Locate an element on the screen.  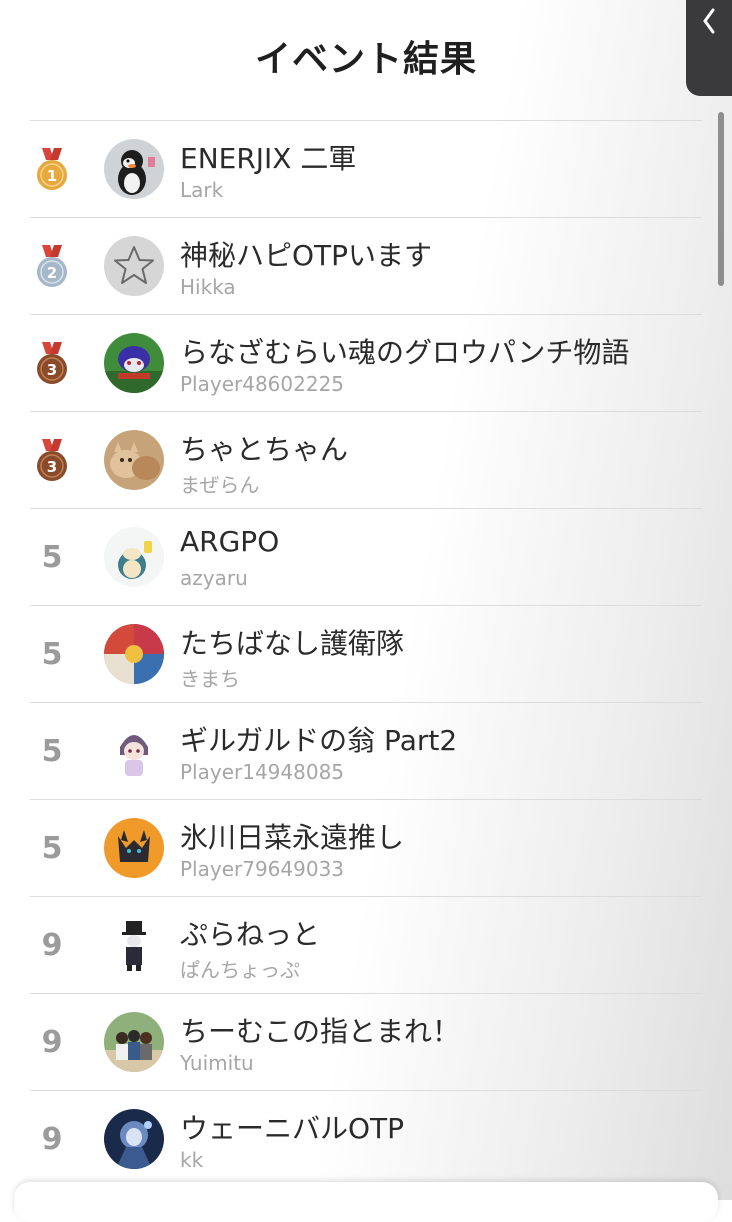
result-row: 5 たちばなし護衛隊 きまち is located at coordinates (366, 653).